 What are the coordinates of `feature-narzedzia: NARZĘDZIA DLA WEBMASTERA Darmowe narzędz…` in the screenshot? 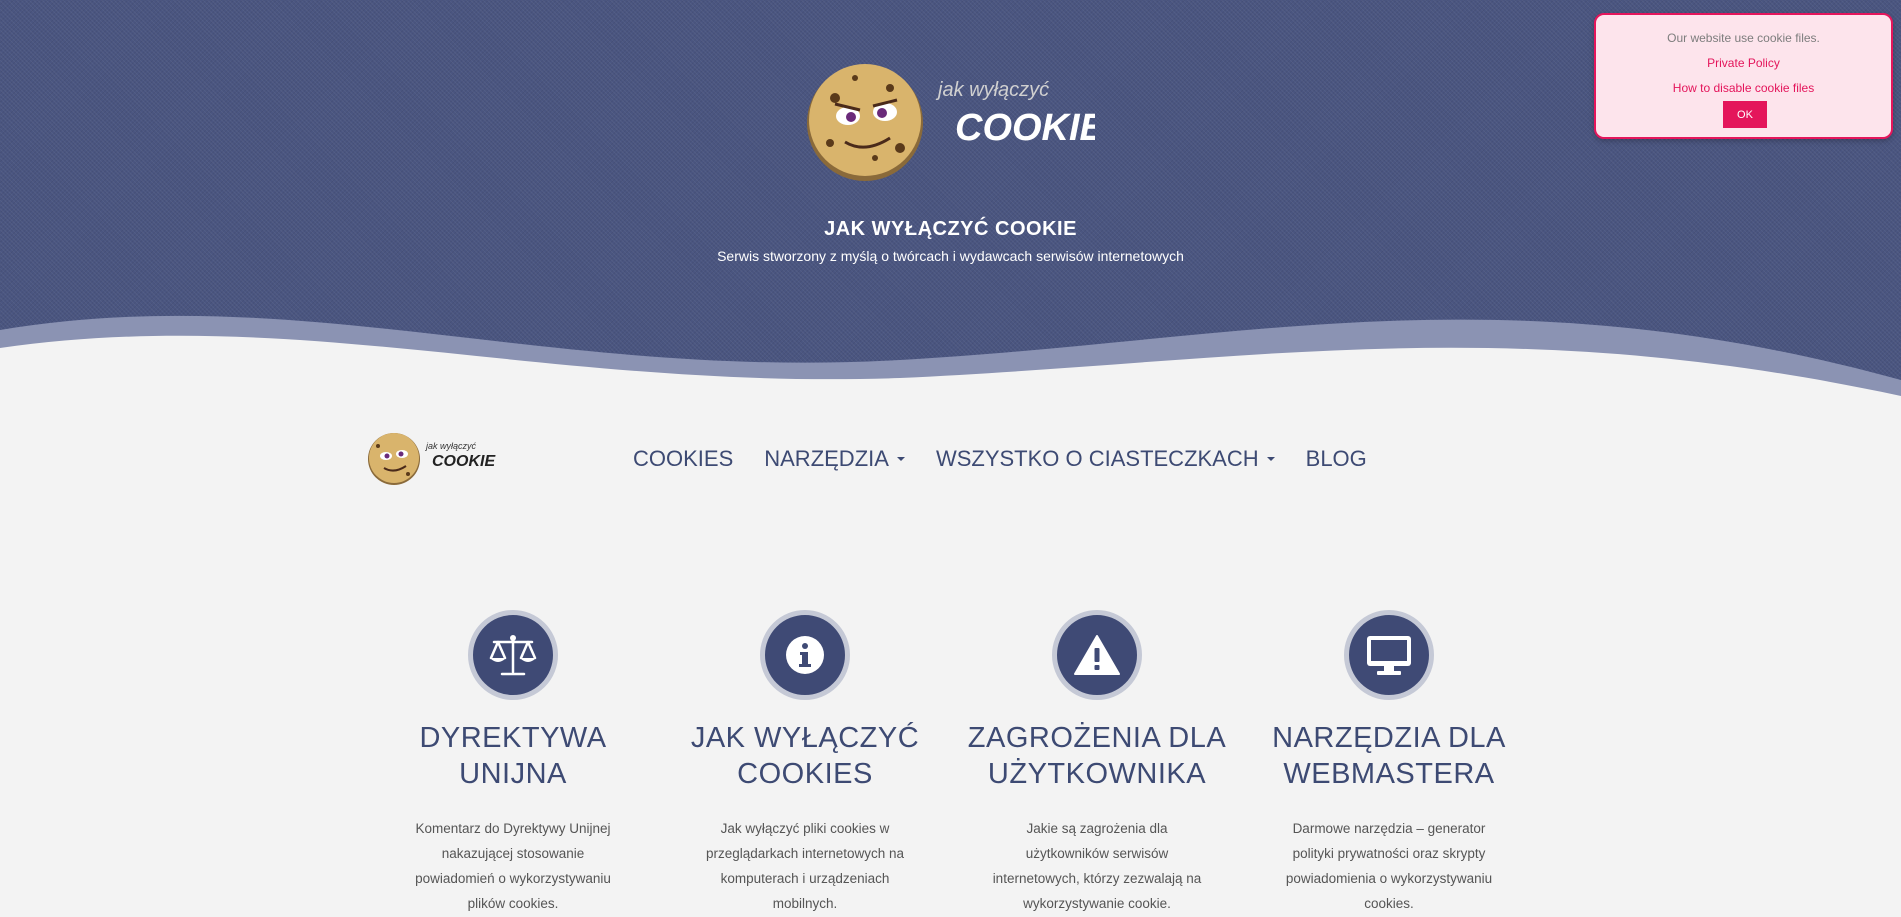 It's located at (1389, 763).